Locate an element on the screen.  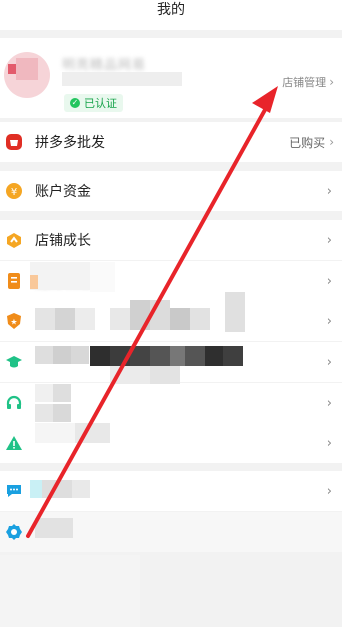
menu-item-account-funds: ¥ 账户资金 › is located at coordinates (171, 191).